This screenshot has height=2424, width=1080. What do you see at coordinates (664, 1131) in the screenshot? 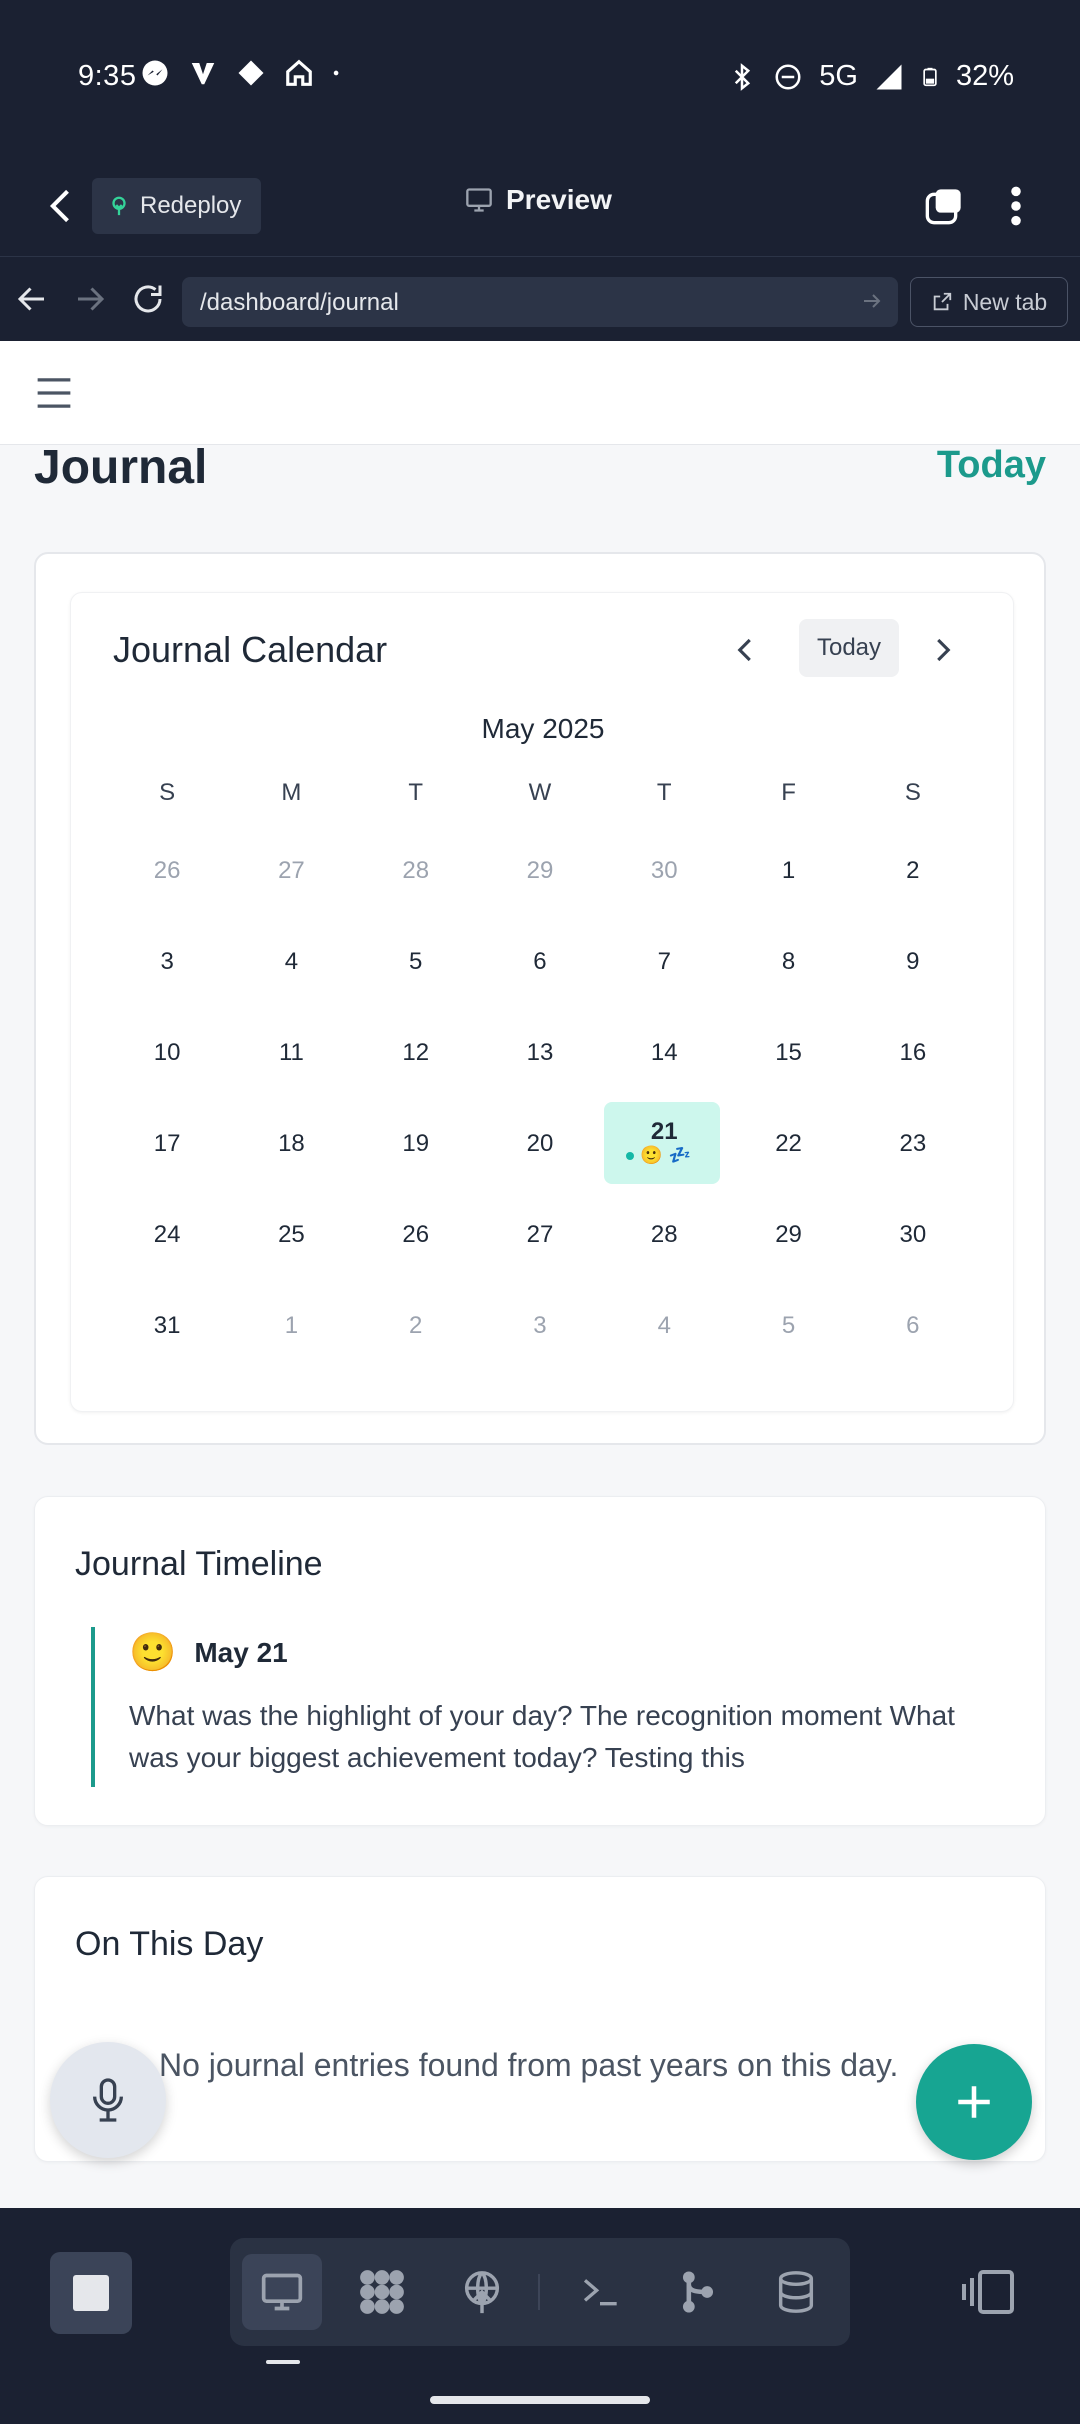
I see `day-number: 21` at bounding box center [664, 1131].